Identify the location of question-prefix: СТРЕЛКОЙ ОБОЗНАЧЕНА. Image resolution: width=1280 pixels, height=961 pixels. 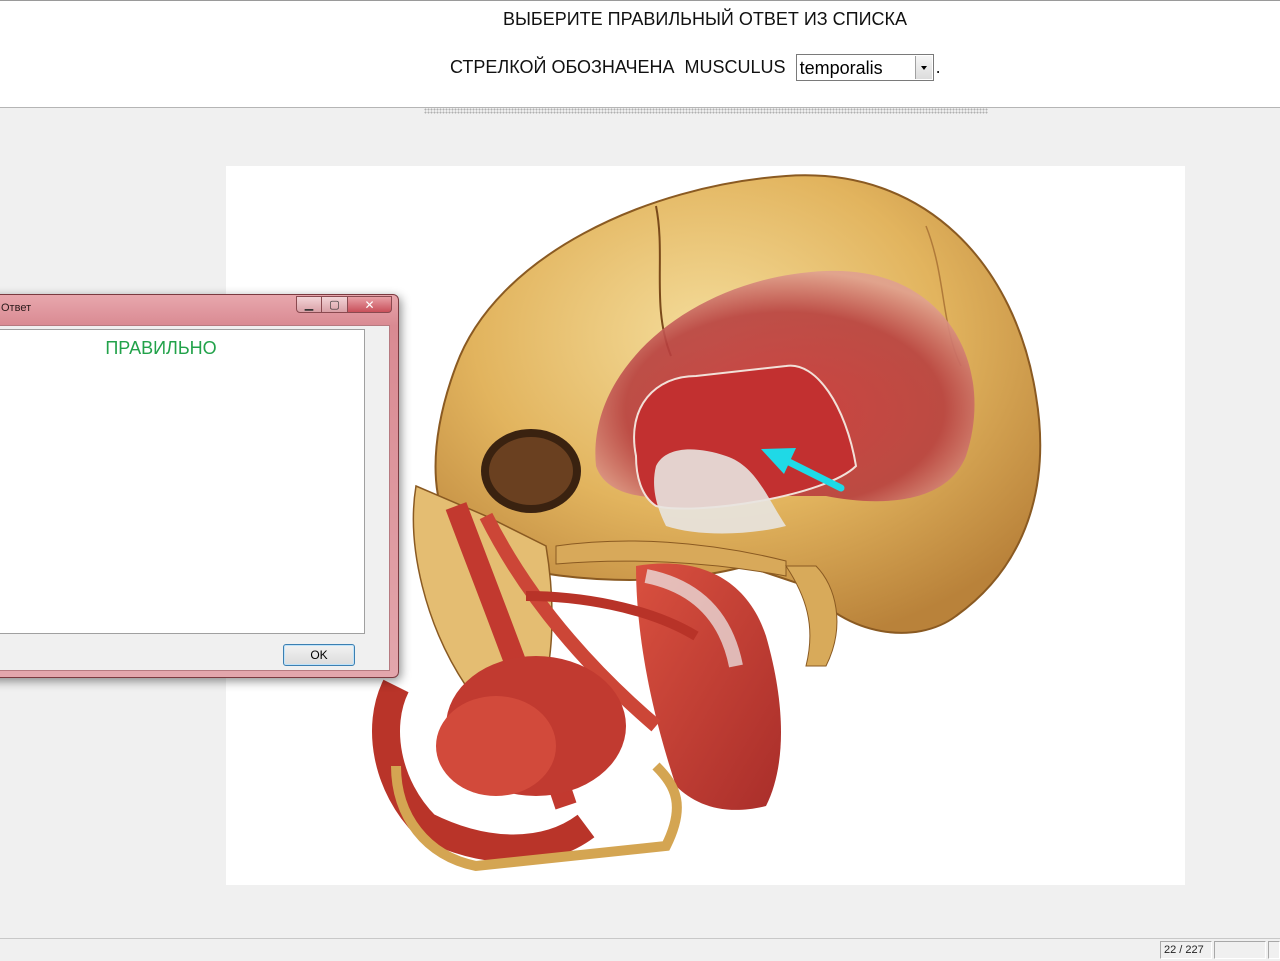
(562, 66).